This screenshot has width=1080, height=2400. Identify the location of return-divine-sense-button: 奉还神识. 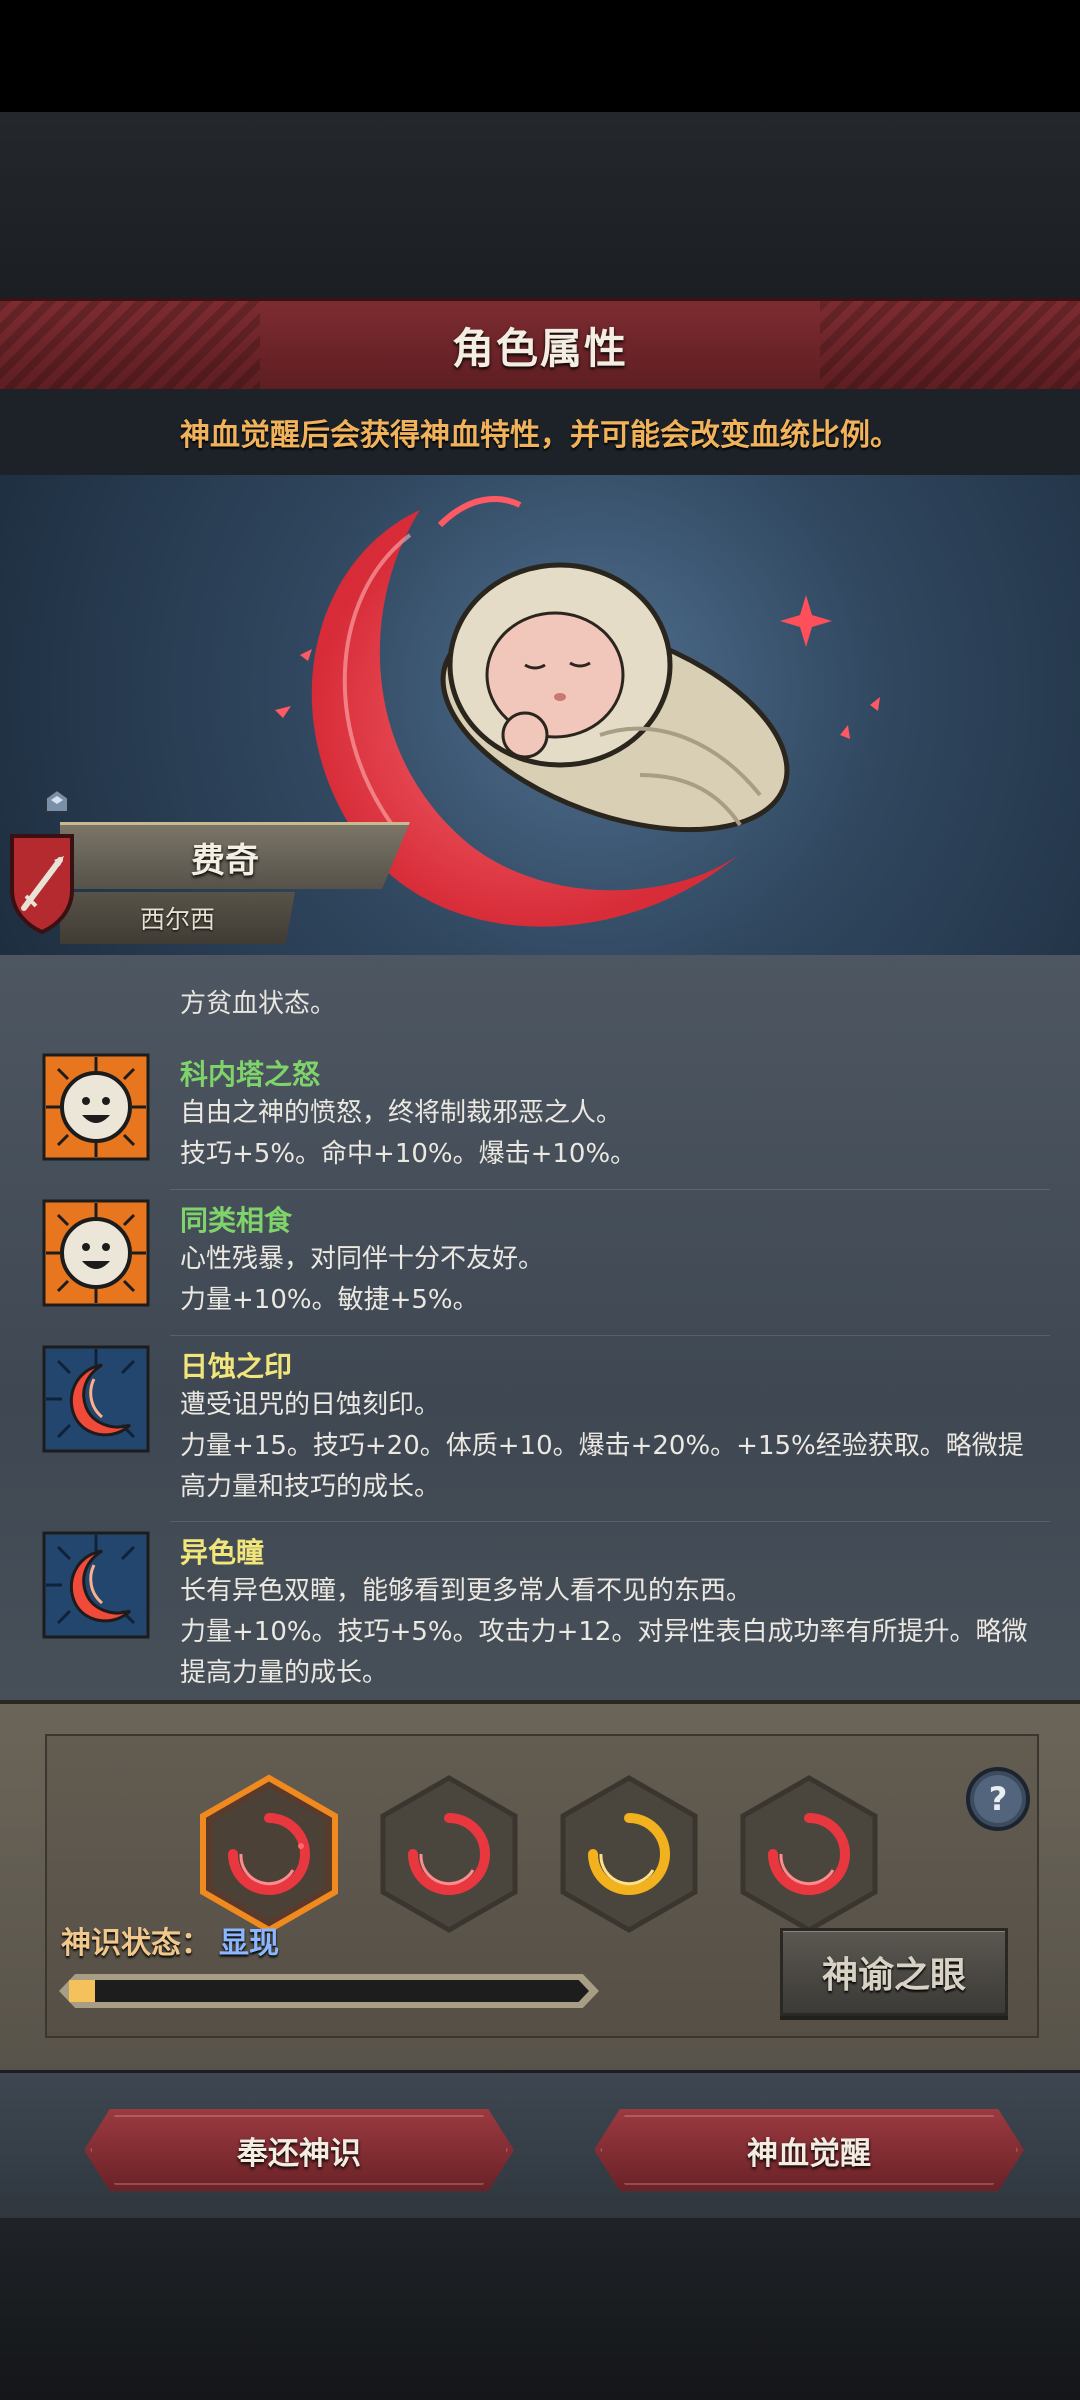
(299, 2150).